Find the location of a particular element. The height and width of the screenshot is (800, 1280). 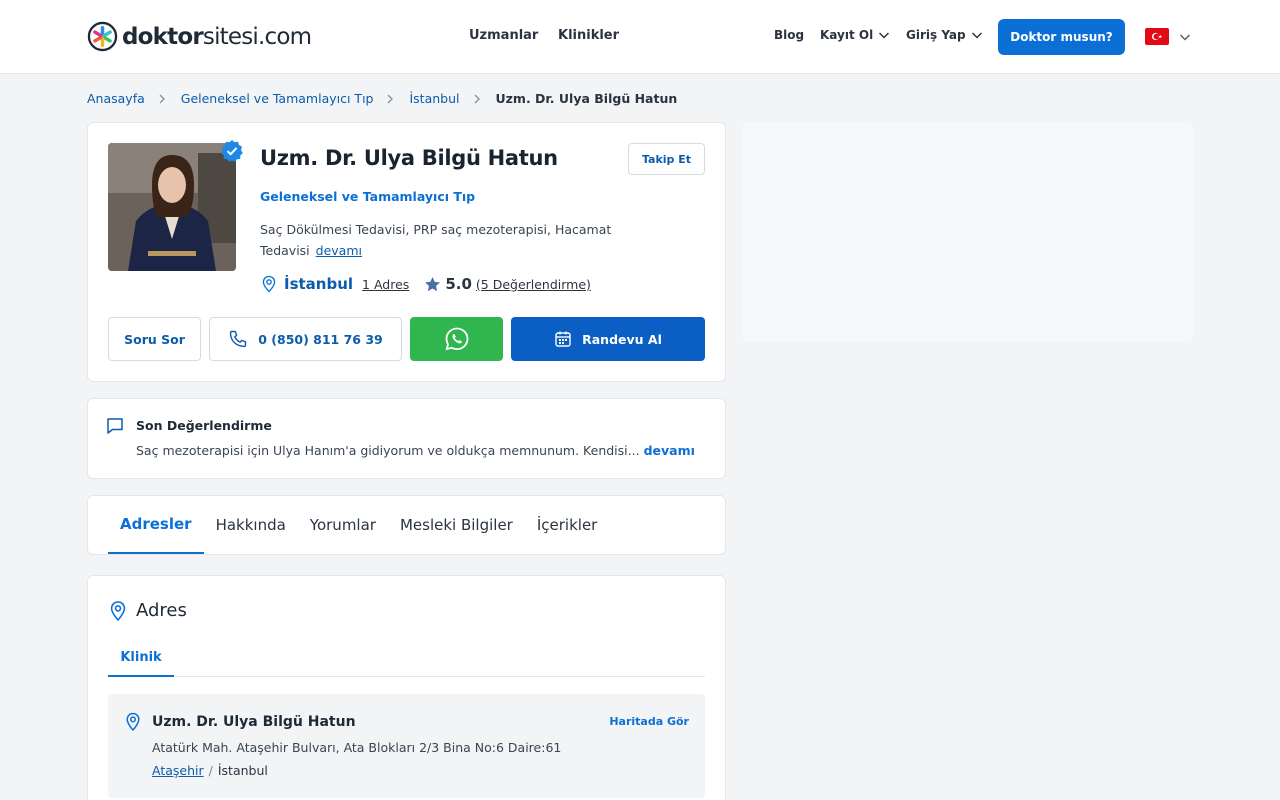

show-on-map-link: Haritada Gör is located at coordinates (649, 721).